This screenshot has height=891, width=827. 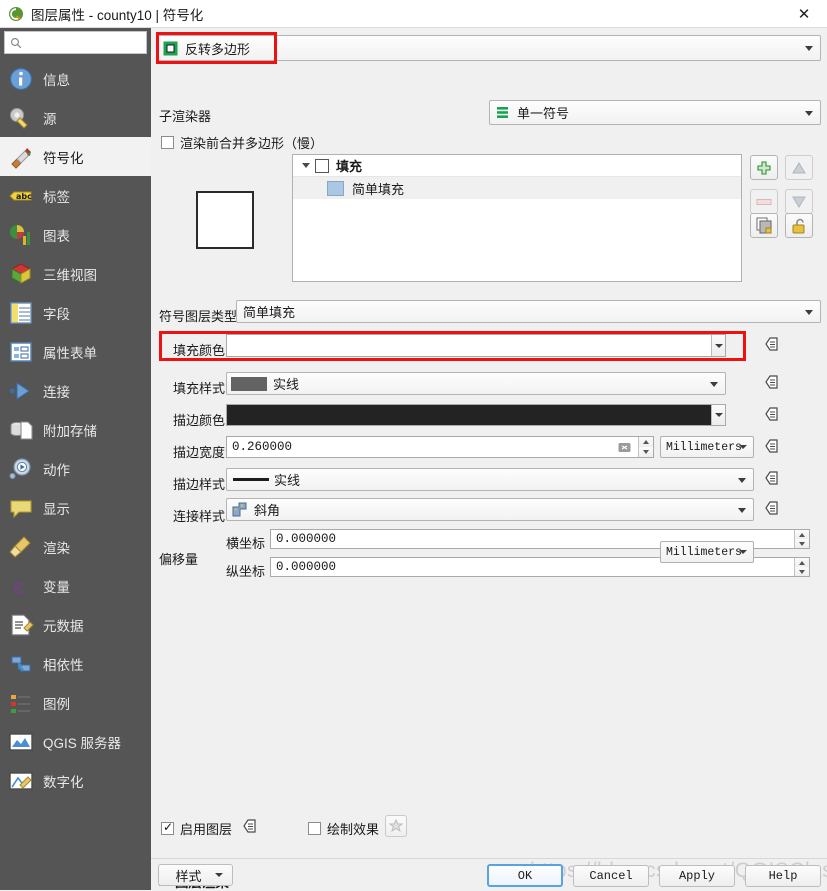 I want to click on offset-x-stepper, so click(x=801, y=539).